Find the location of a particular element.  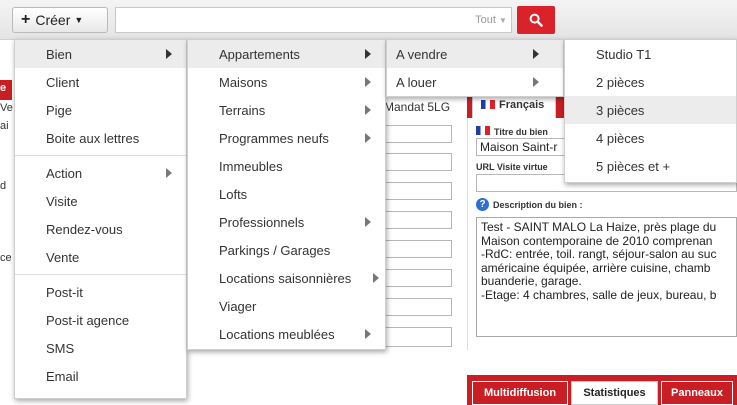

plus-icon: + is located at coordinates (26, 19).